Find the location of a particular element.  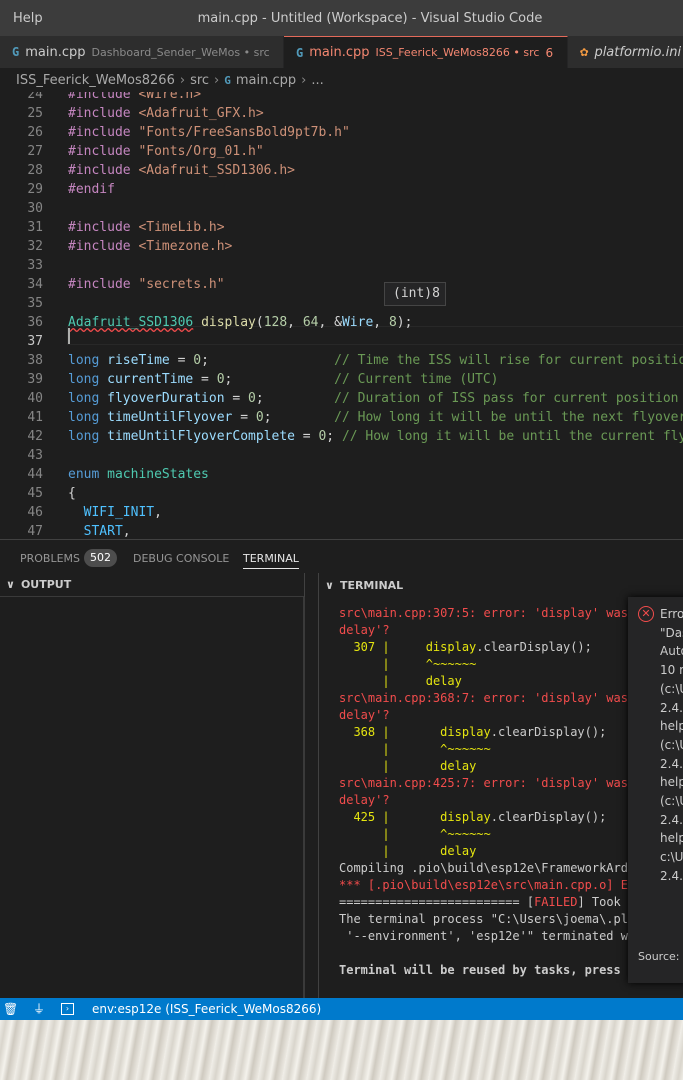

status-bar: 🗑 ⏚ › env:esp12e (ISS_Feerick_WeMos8266) is located at coordinates (341, 1009).